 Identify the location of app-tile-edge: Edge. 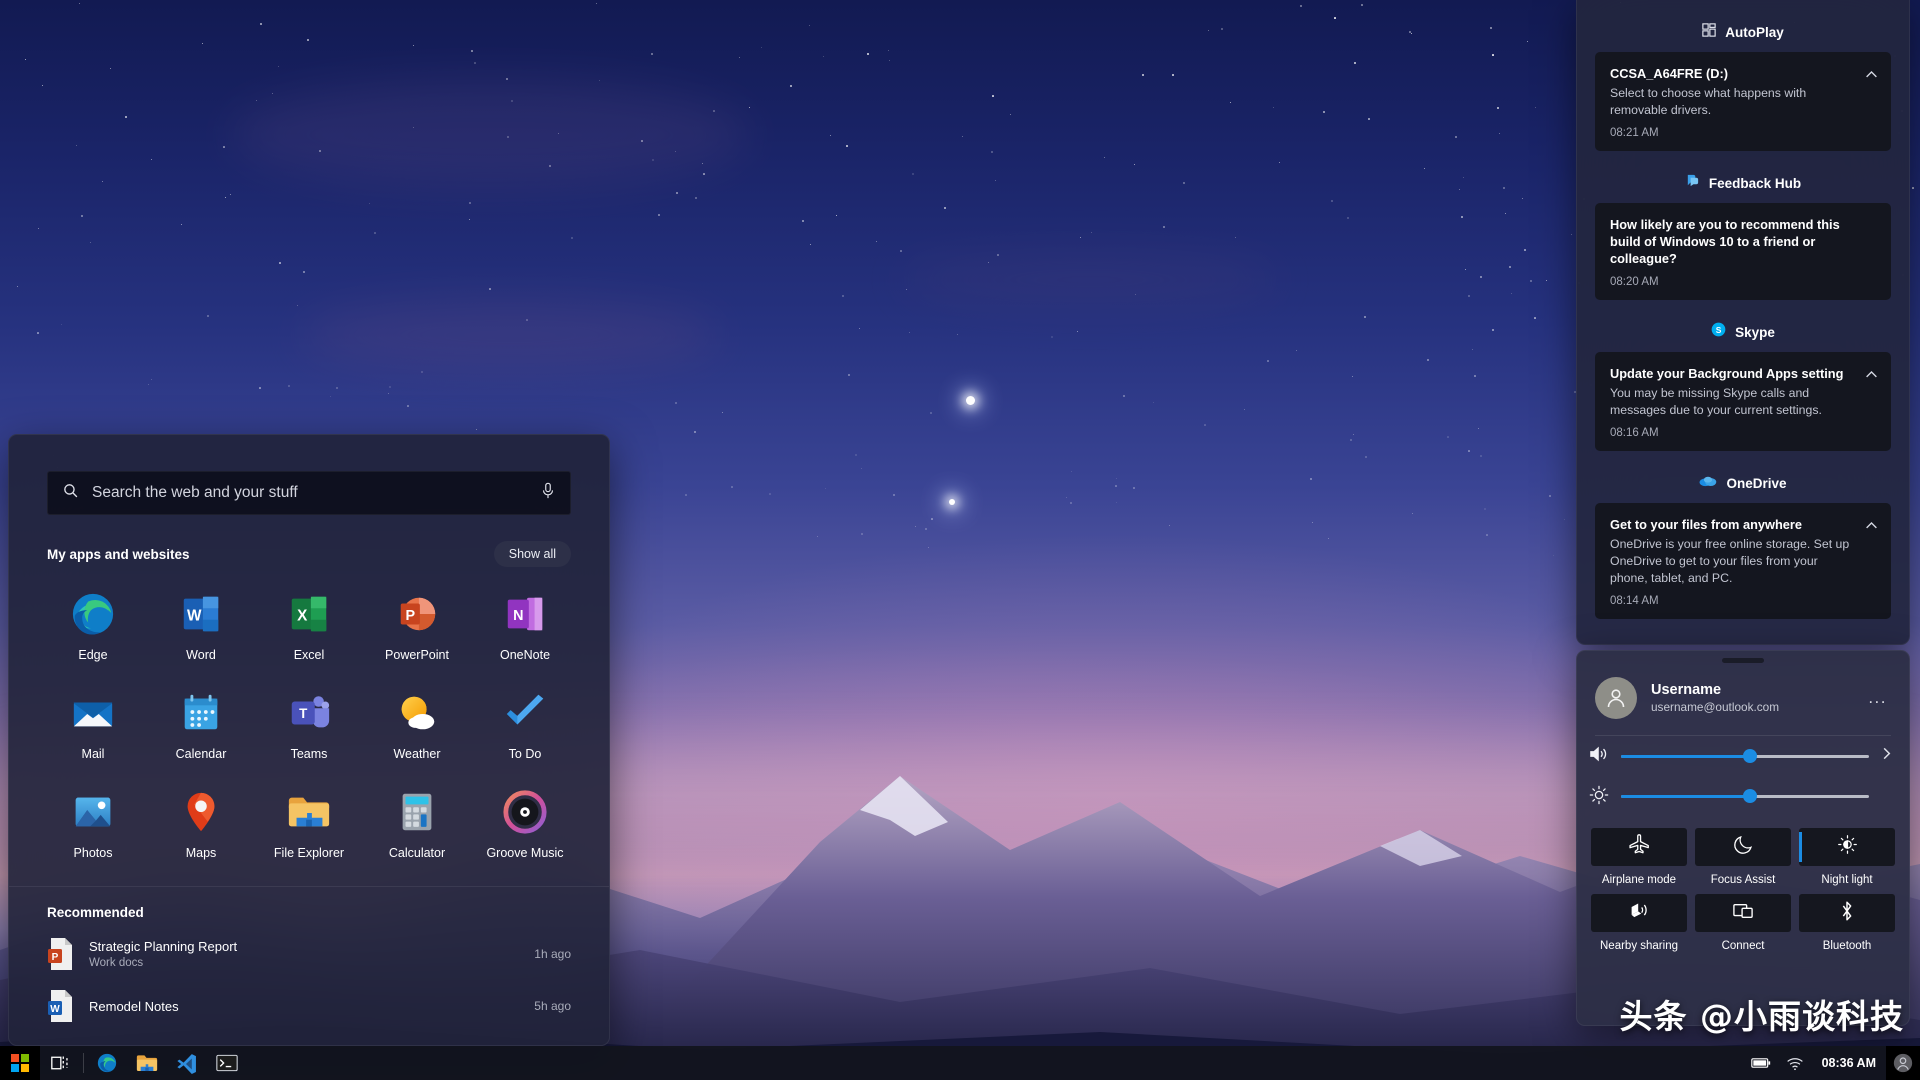
(93, 625).